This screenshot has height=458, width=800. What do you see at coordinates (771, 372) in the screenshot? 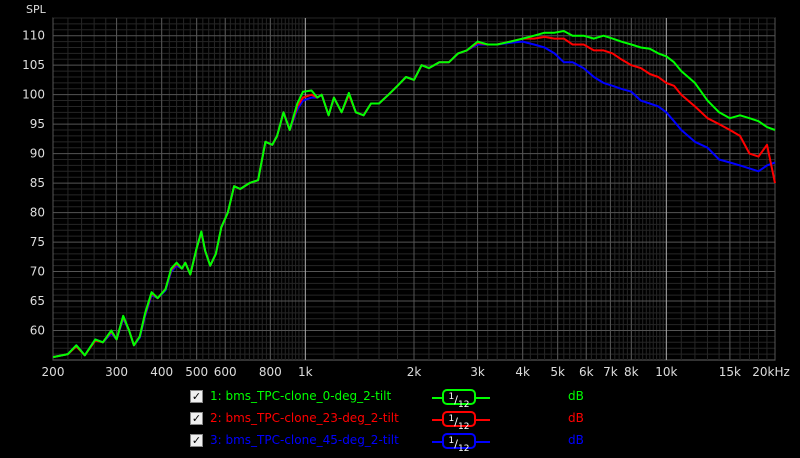
I see `x-tick-label: 20kHz` at bounding box center [771, 372].